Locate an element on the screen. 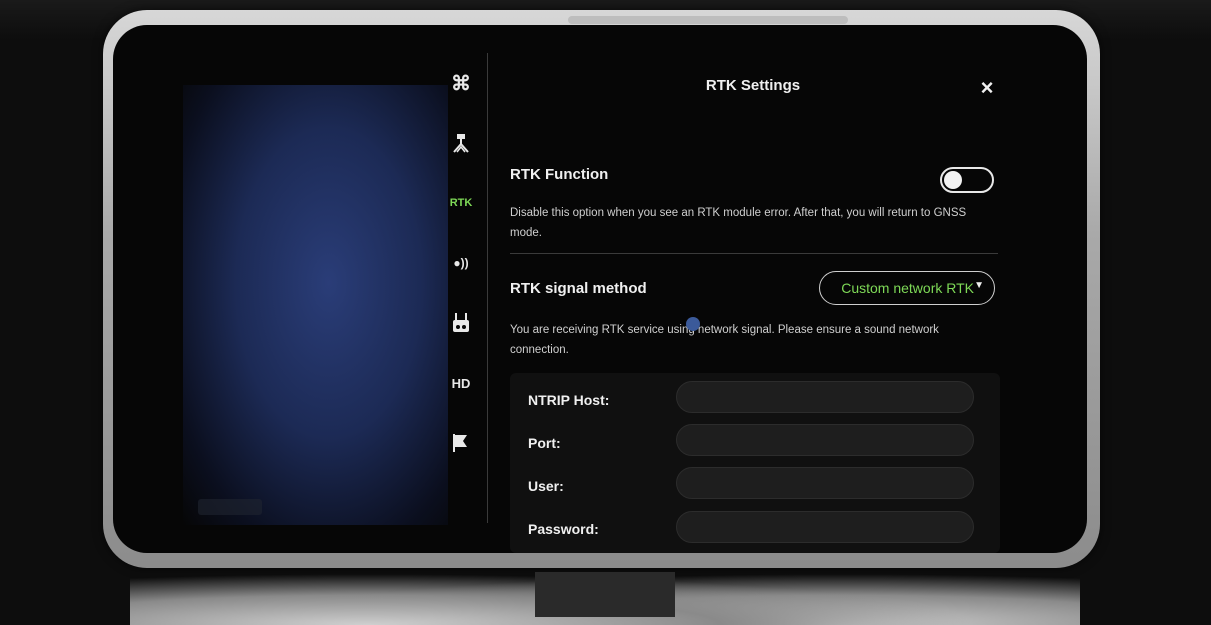 The height and width of the screenshot is (625, 1211). menu-item-rtk: RTK is located at coordinates (461, 203).